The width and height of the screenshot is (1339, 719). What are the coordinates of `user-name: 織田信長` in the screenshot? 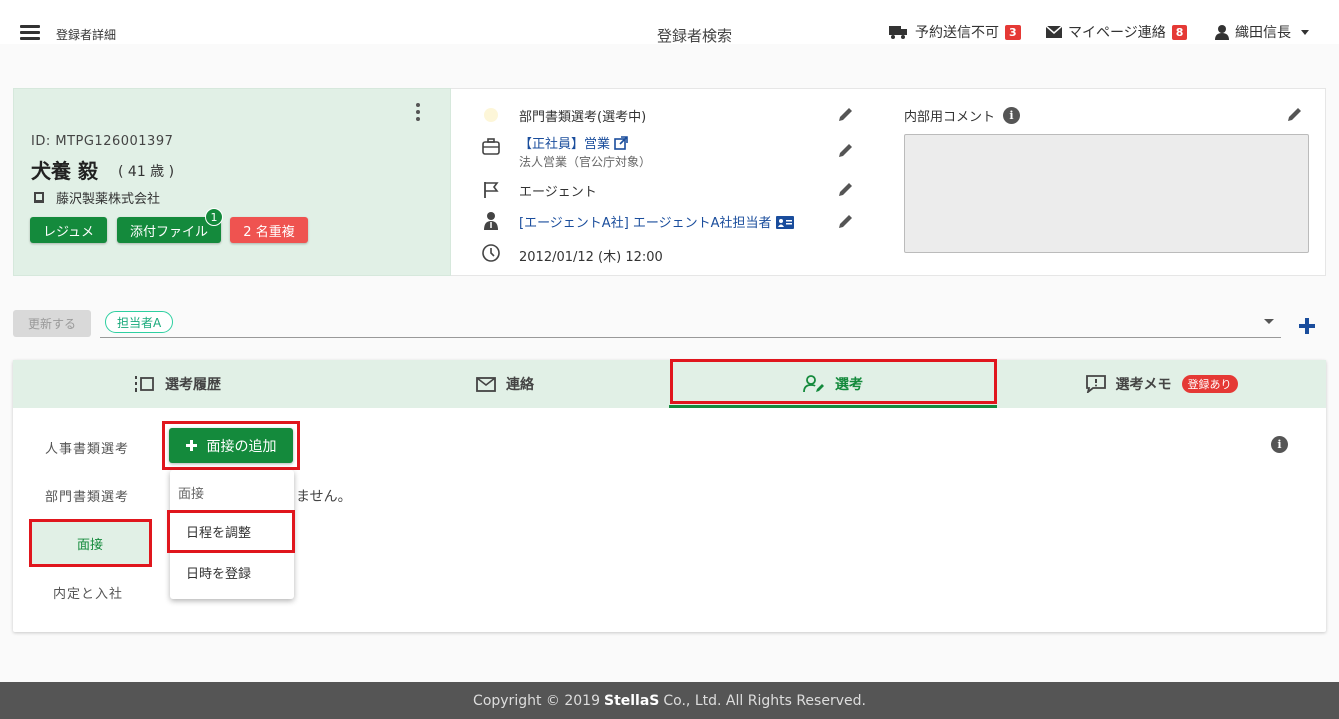 It's located at (1263, 33).